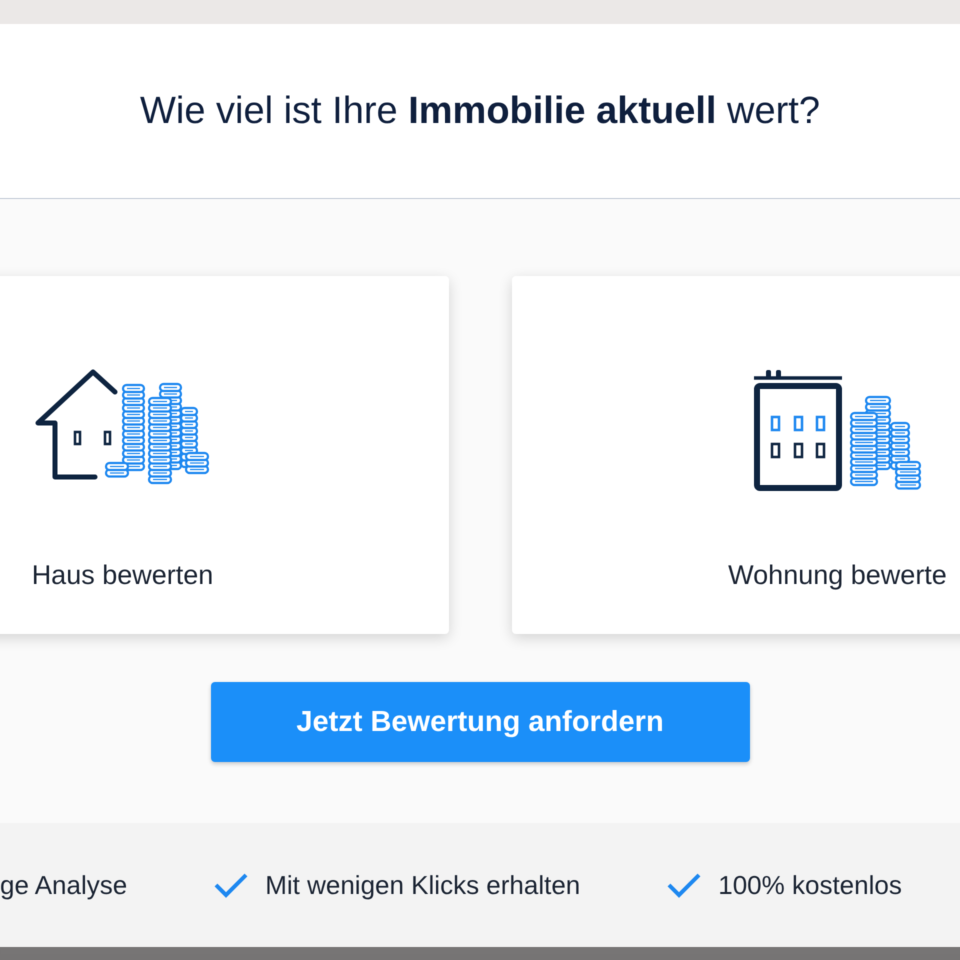 Image resolution: width=960 pixels, height=960 pixels. Describe the element at coordinates (838, 430) in the screenshot. I see `apartment-building-with-coins-icon` at that location.